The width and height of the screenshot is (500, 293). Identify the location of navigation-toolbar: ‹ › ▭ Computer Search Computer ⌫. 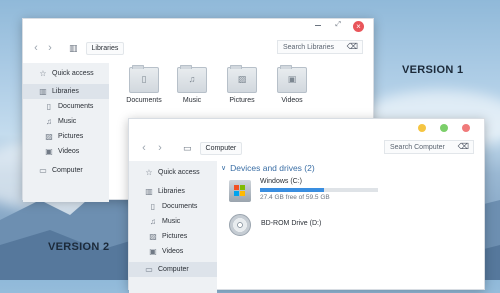
(306, 148).